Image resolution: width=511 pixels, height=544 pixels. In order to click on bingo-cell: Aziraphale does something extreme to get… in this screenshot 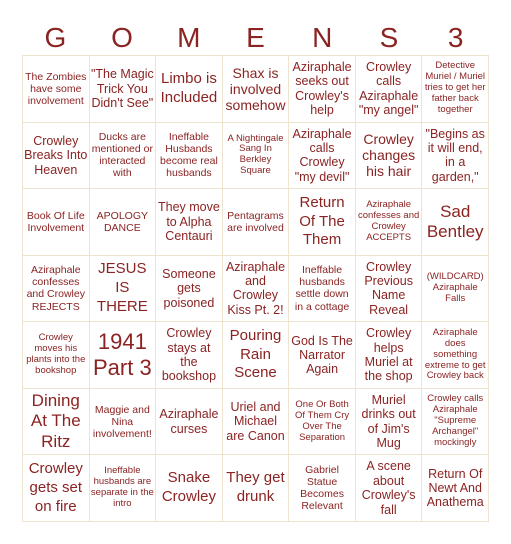, I will do `click(455, 355)`.